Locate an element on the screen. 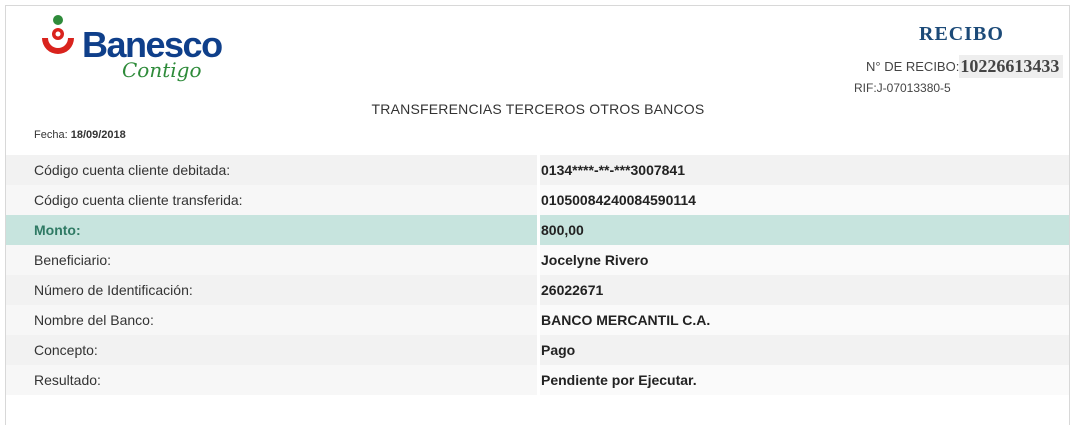  table-row: Resultado: Pendiente por Ejecutar. is located at coordinates (537, 380).